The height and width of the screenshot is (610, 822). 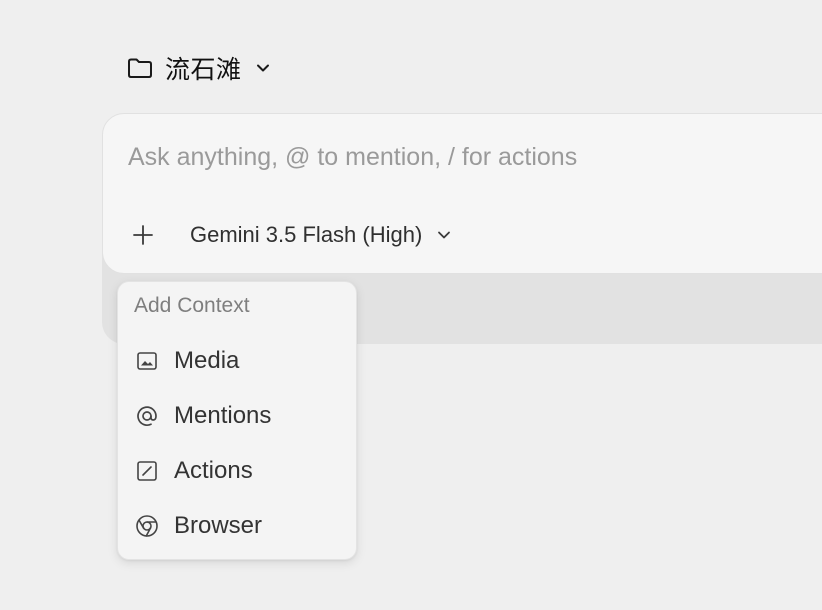 What do you see at coordinates (147, 416) in the screenshot?
I see `at-icon` at bounding box center [147, 416].